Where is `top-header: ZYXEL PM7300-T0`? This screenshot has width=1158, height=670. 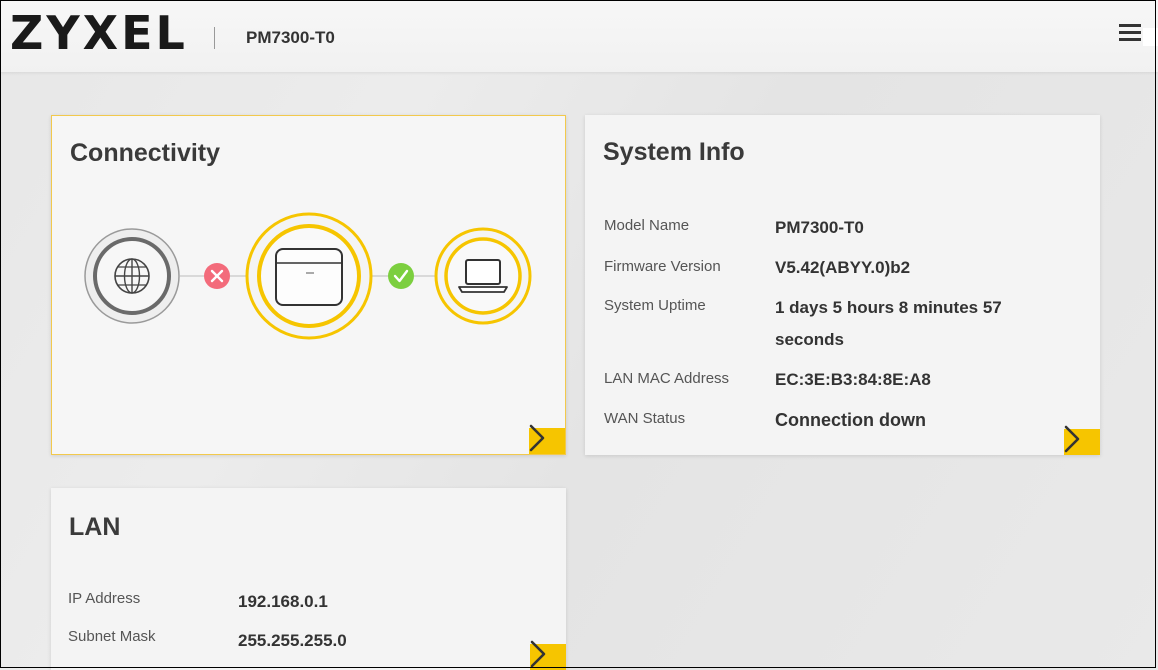 top-header: ZYXEL PM7300-T0 is located at coordinates (579, 36).